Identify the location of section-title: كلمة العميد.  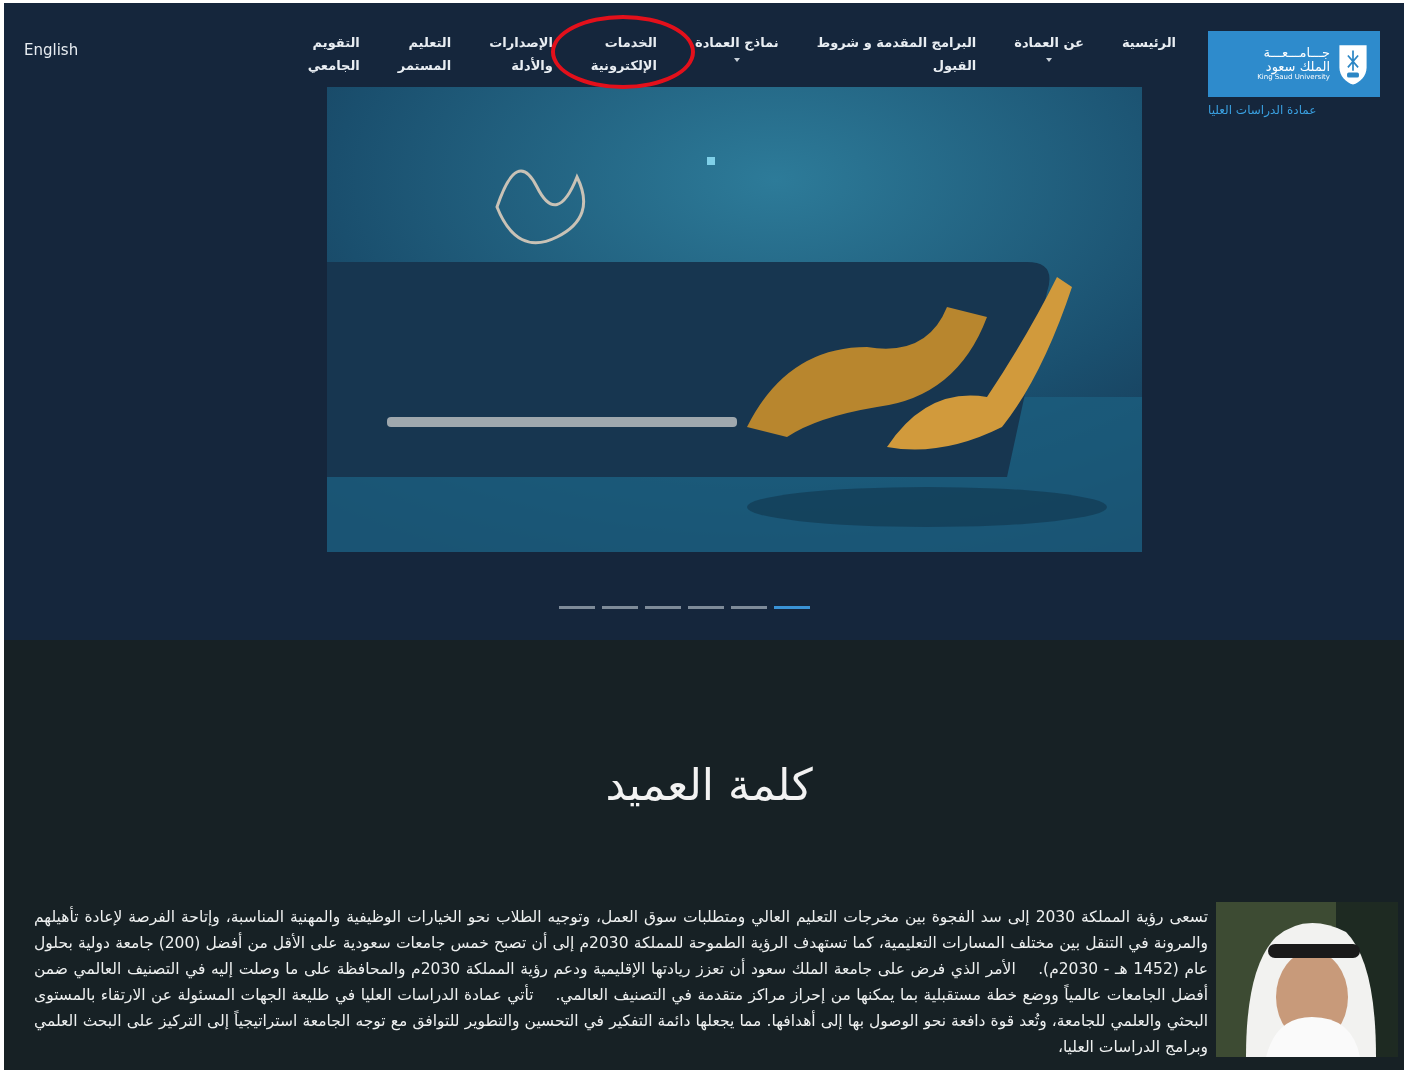
(709, 785).